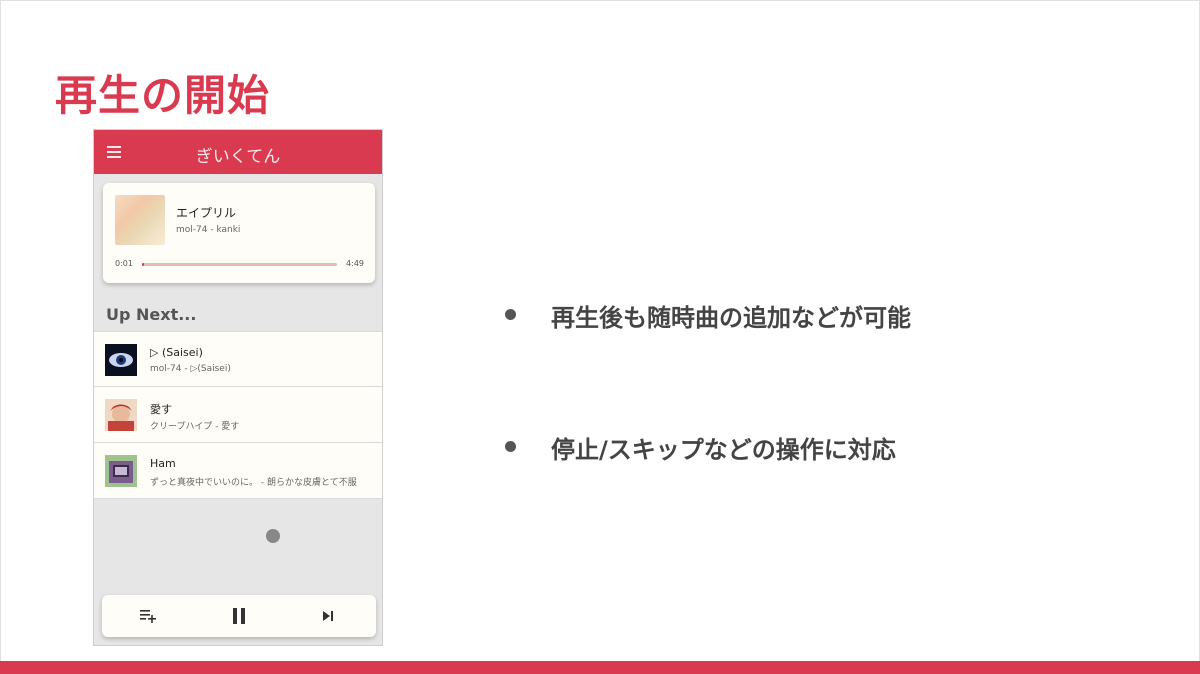 The image size is (1200, 674). Describe the element at coordinates (239, 264) in the screenshot. I see `progress-bar` at that location.